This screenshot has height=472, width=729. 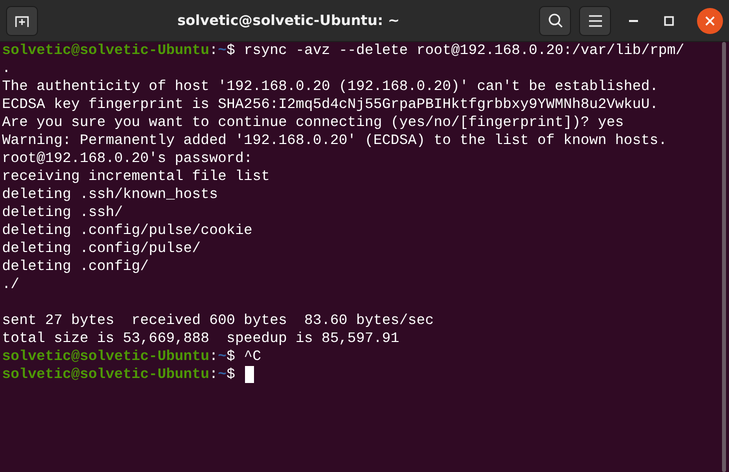 I want to click on output-line: deleting .config/pulse/, so click(x=101, y=249).